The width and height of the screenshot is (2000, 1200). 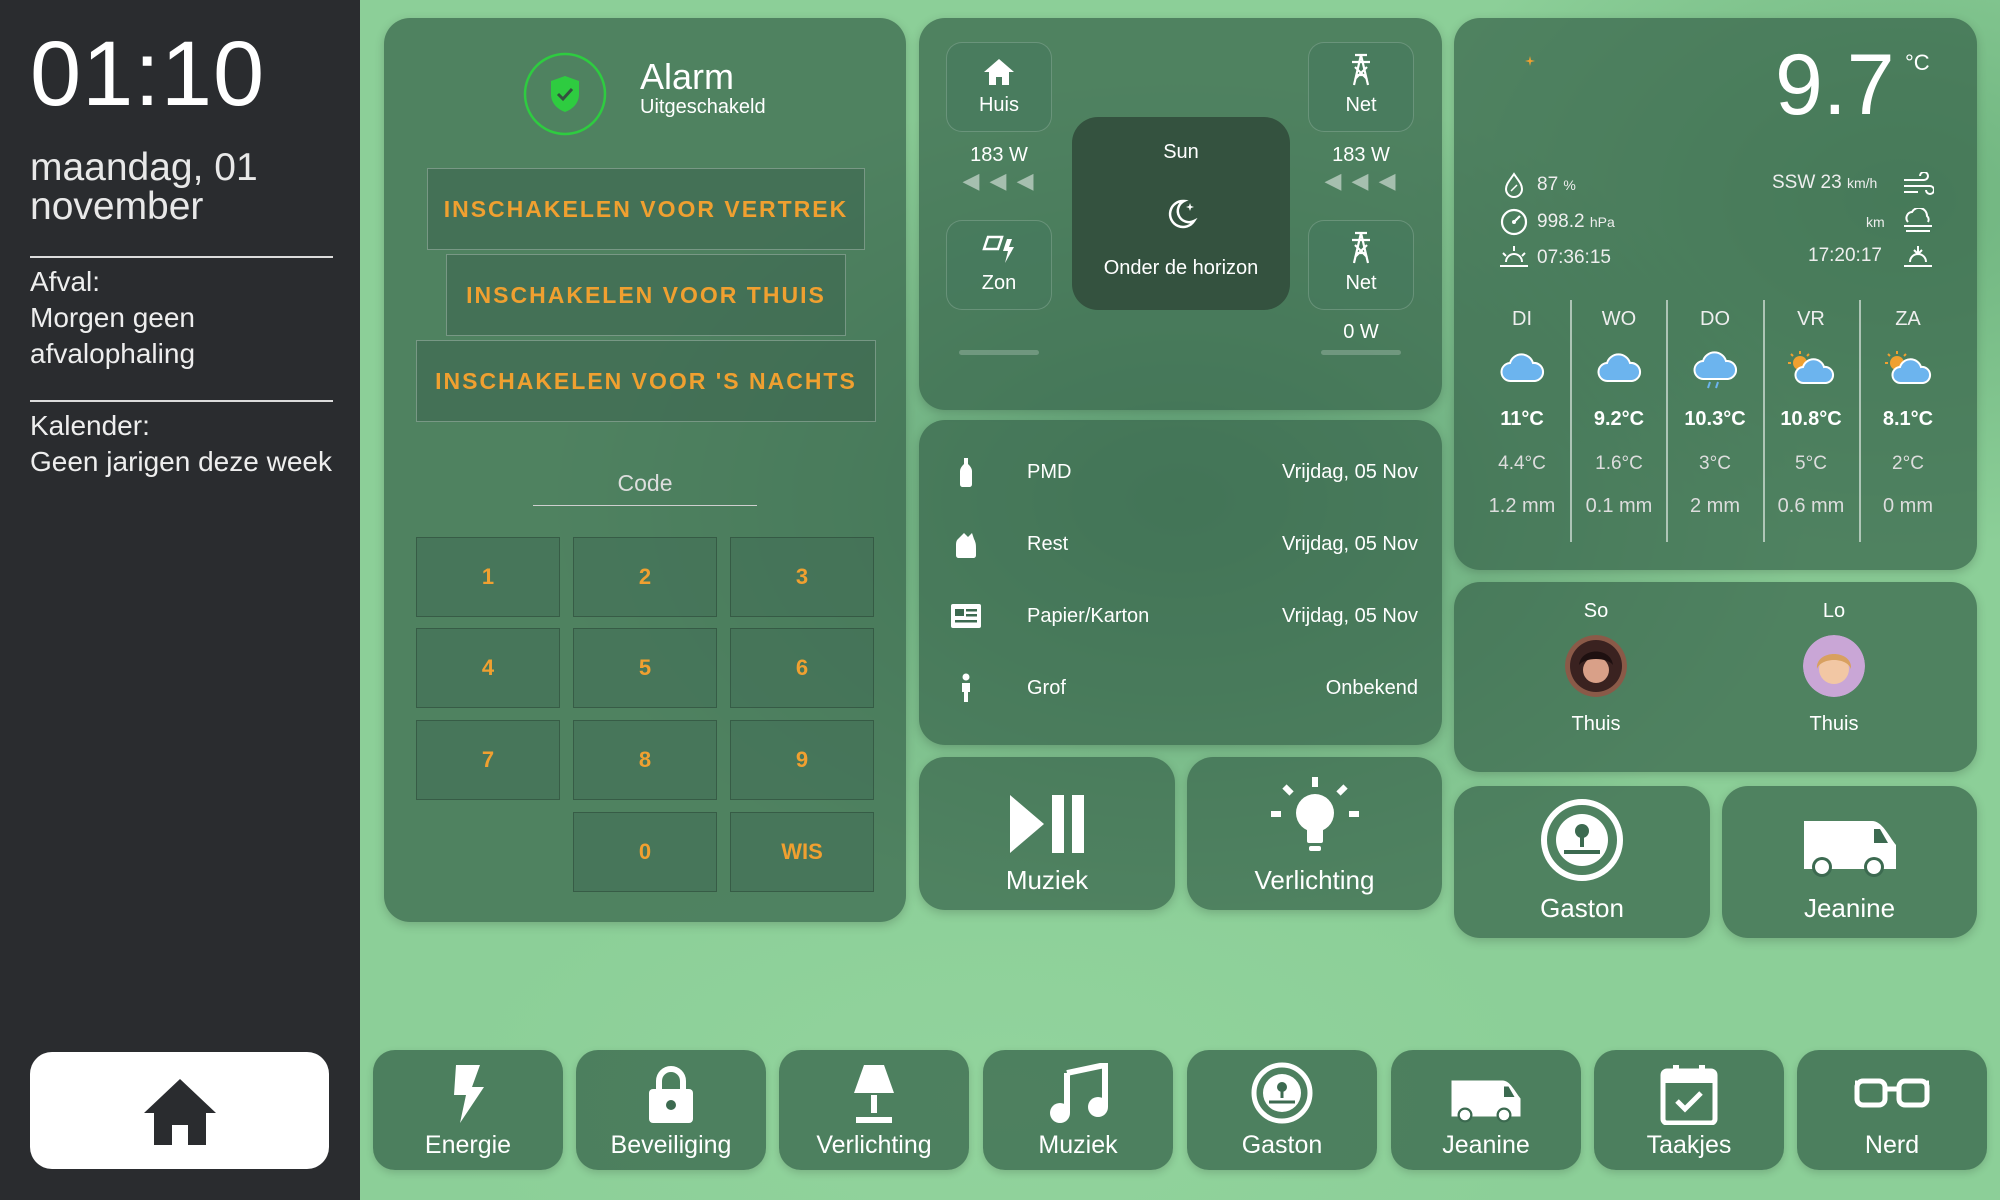 What do you see at coordinates (1715, 419) in the screenshot?
I see `forecast-high: 10.3°C` at bounding box center [1715, 419].